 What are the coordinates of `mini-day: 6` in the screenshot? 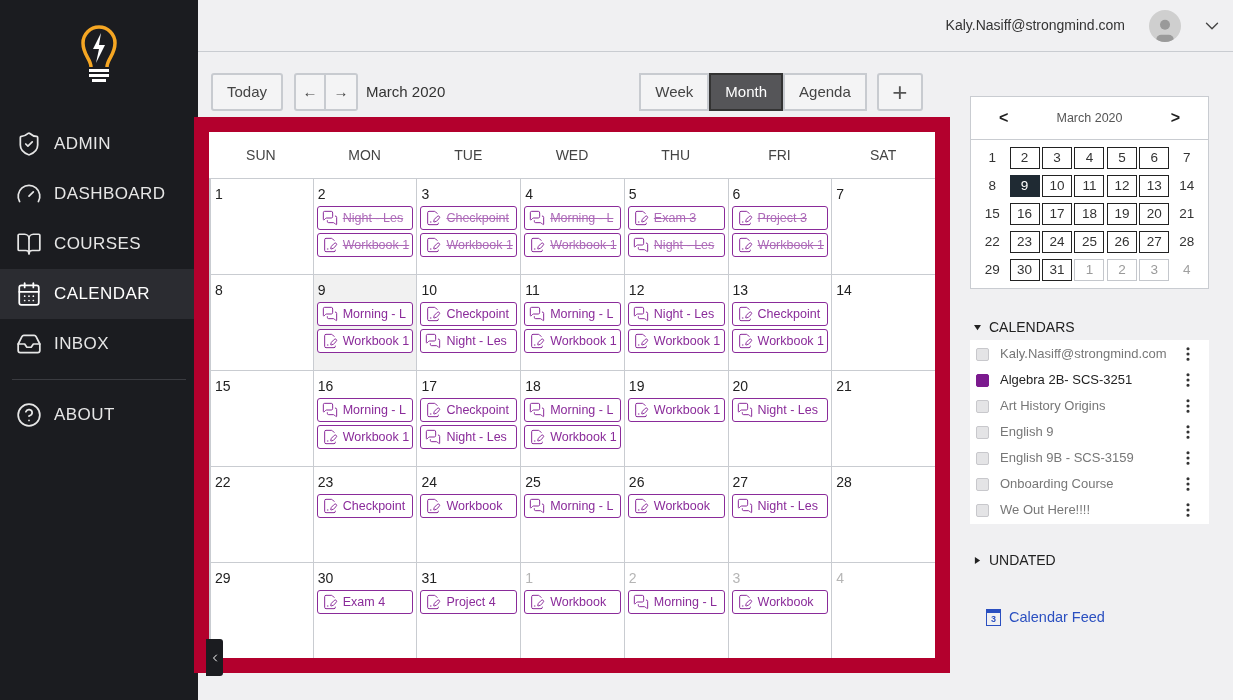 It's located at (1154, 158).